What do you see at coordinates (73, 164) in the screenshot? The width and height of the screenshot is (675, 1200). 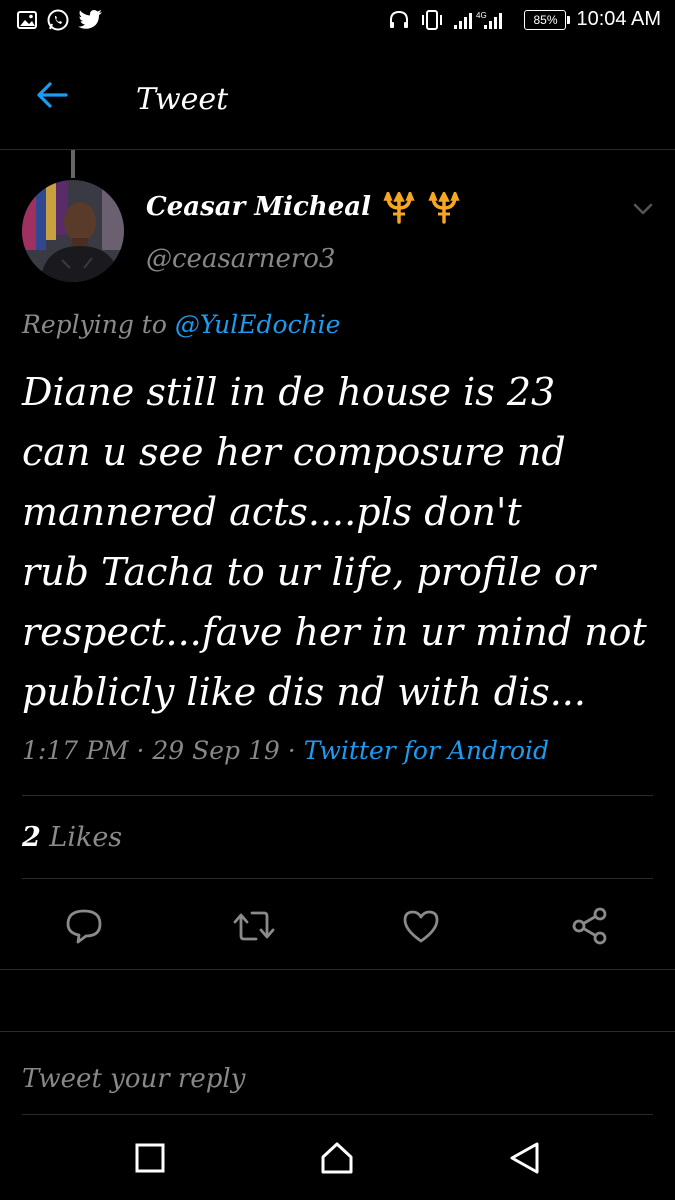 I see `thread-line` at bounding box center [73, 164].